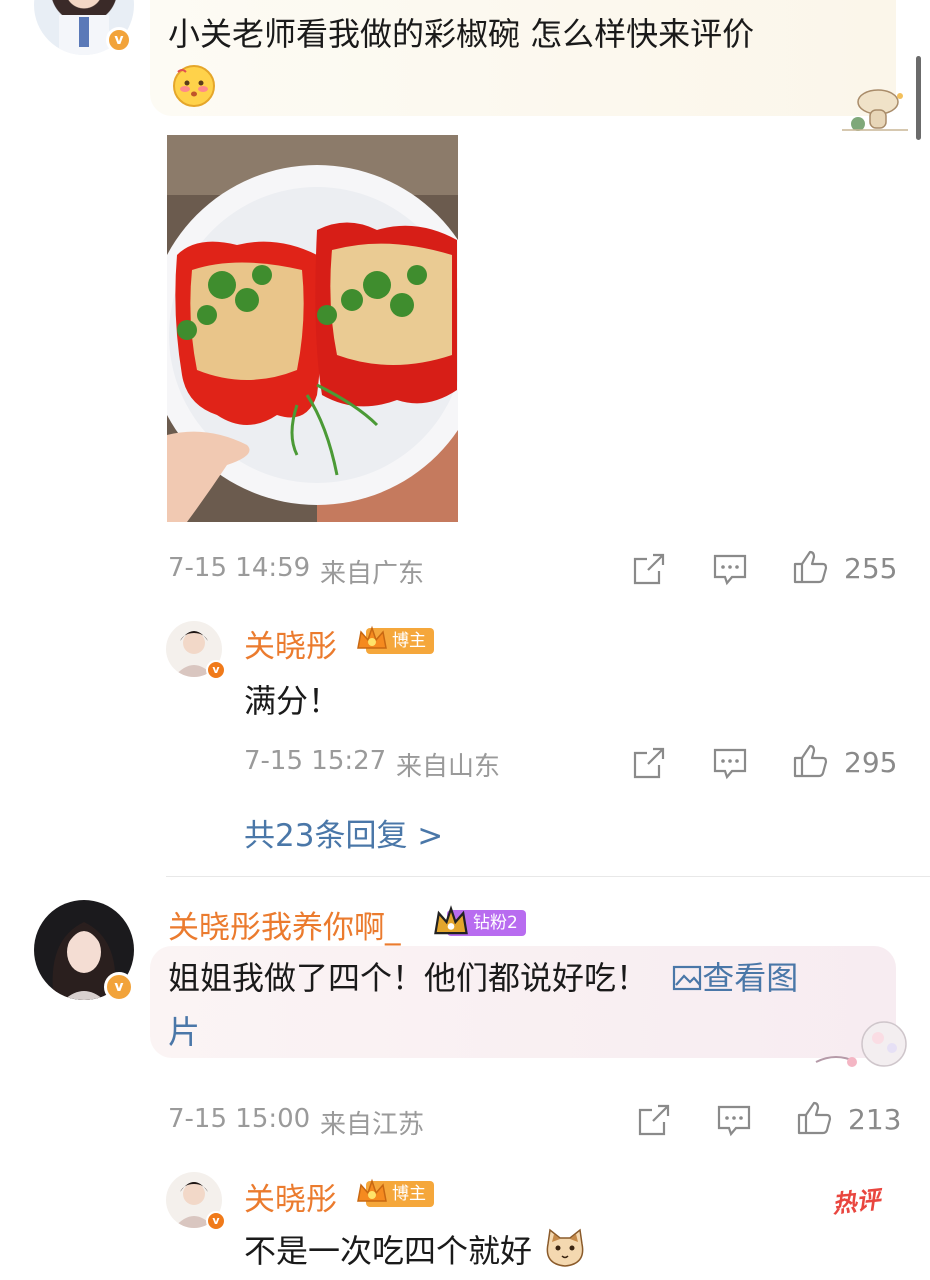 The height and width of the screenshot is (1280, 930). Describe the element at coordinates (875, 1119) in the screenshot. I see `like-count: 213` at that location.